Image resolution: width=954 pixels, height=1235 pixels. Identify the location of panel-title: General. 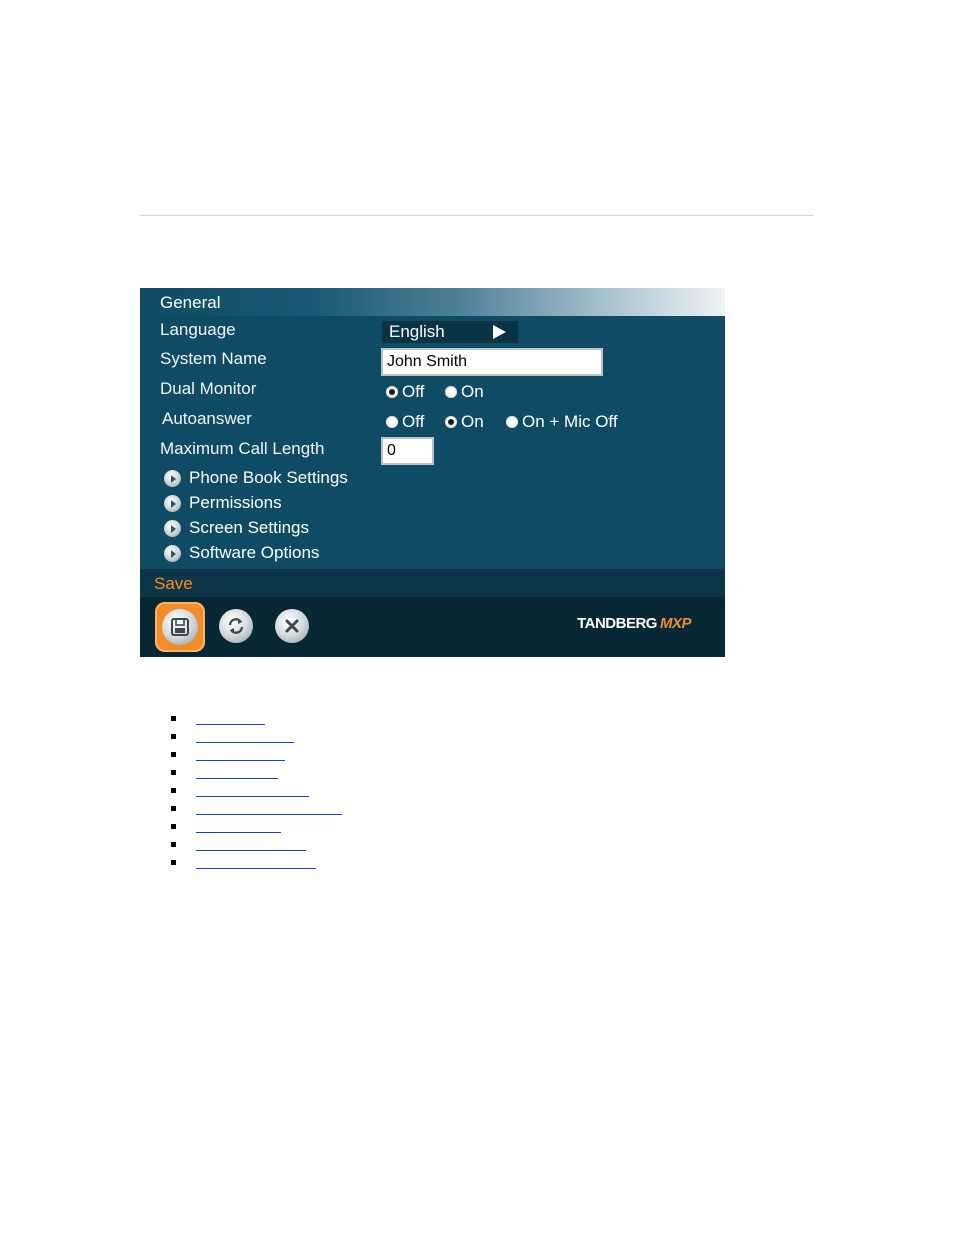
(190, 302).